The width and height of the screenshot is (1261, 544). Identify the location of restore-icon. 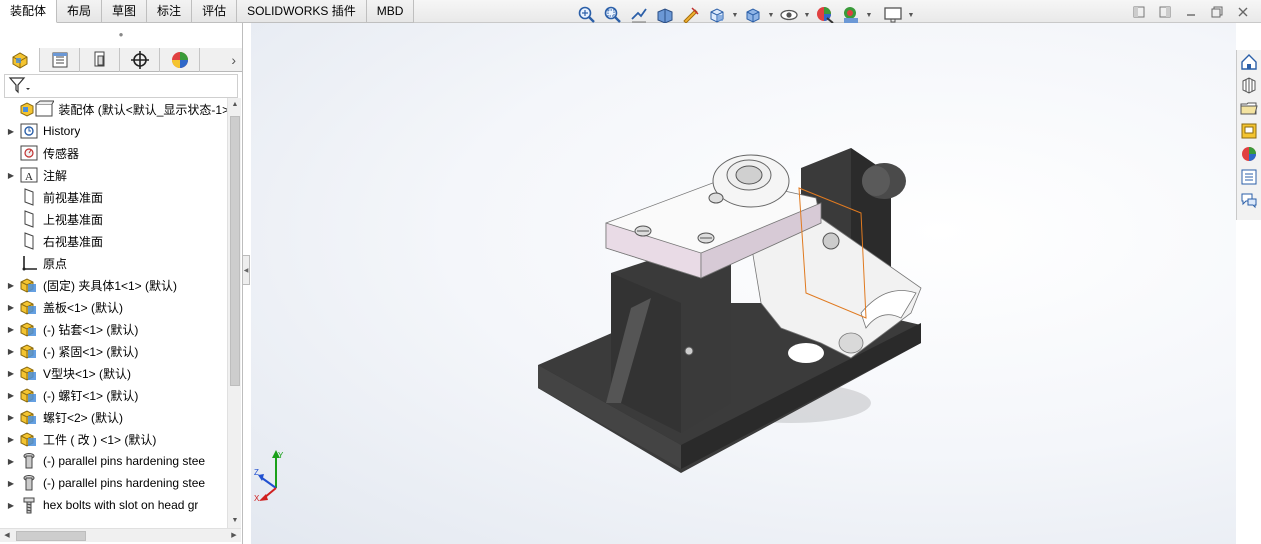
(1217, 12).